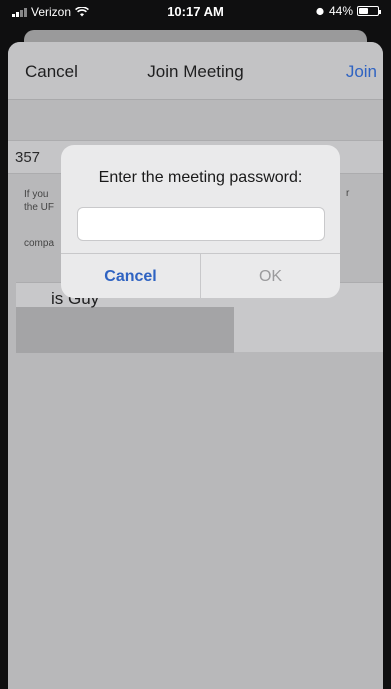 This screenshot has height=689, width=391. Describe the element at coordinates (131, 276) in the screenshot. I see `dialog-cancel-button: Cancel` at that location.